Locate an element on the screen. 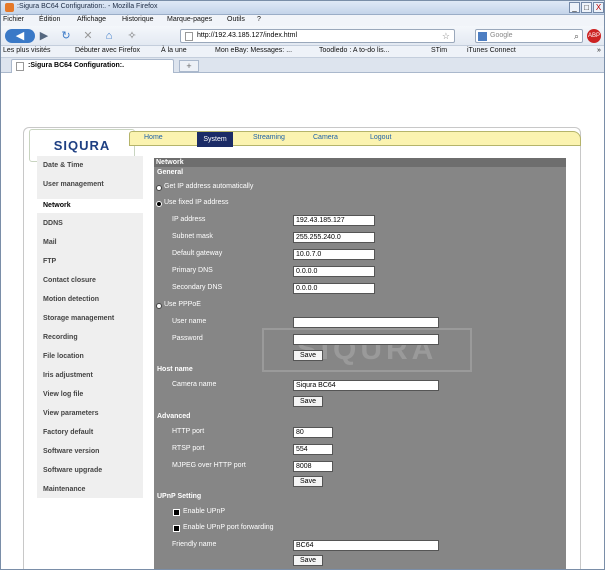 The width and height of the screenshot is (605, 570). upnp-save-button: Save is located at coordinates (308, 560).